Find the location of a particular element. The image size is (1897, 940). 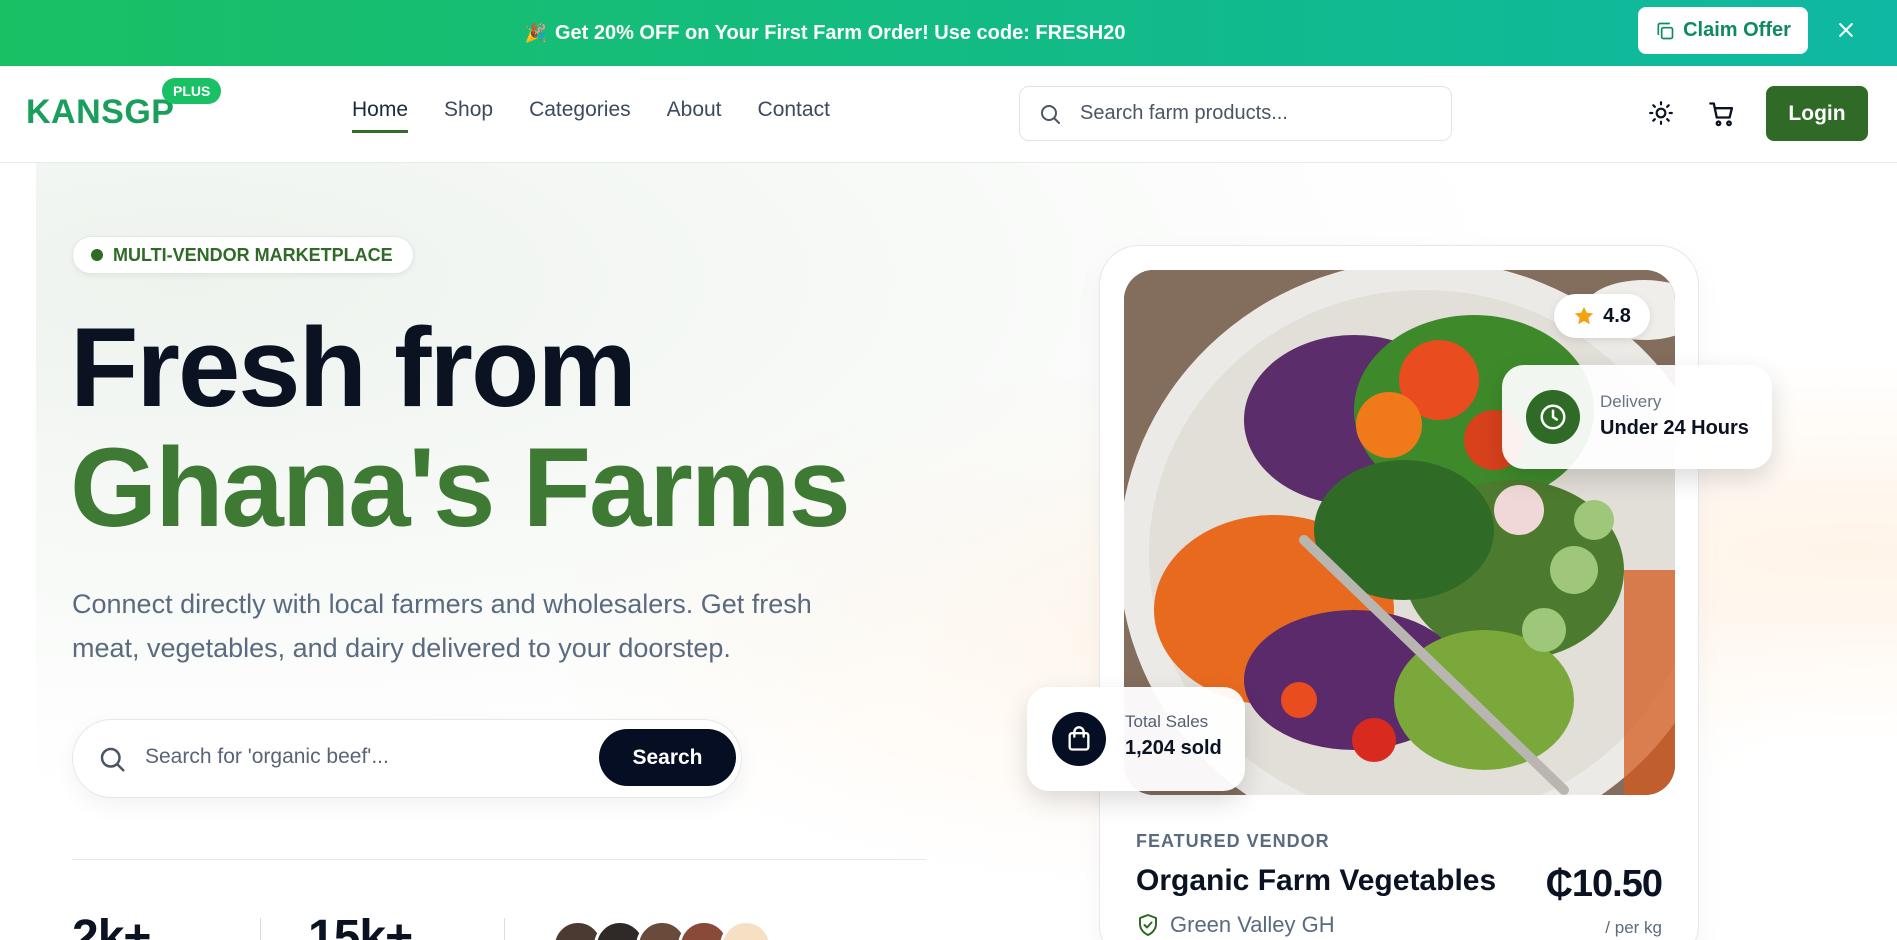

nav-link-home: Home is located at coordinates (380, 115).